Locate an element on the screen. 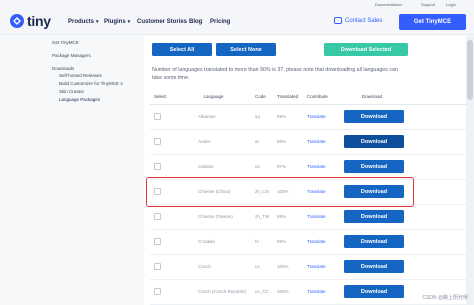  language-cell: Albanian is located at coordinates (211, 117).